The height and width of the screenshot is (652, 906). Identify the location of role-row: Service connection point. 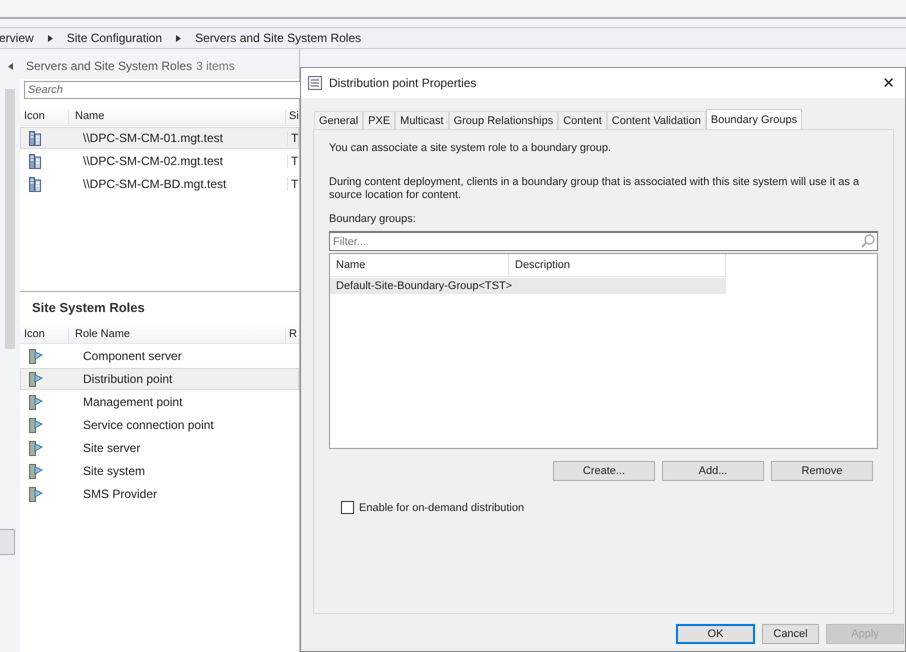
(159, 425).